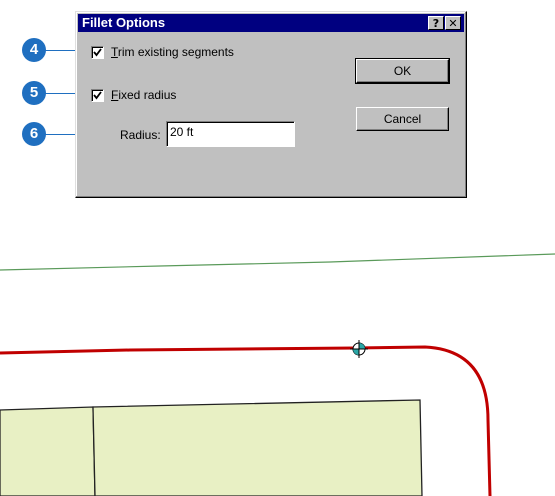 The image size is (555, 496). Describe the element at coordinates (144, 95) in the screenshot. I see `fixed-radius-label: Fixed radius` at that location.